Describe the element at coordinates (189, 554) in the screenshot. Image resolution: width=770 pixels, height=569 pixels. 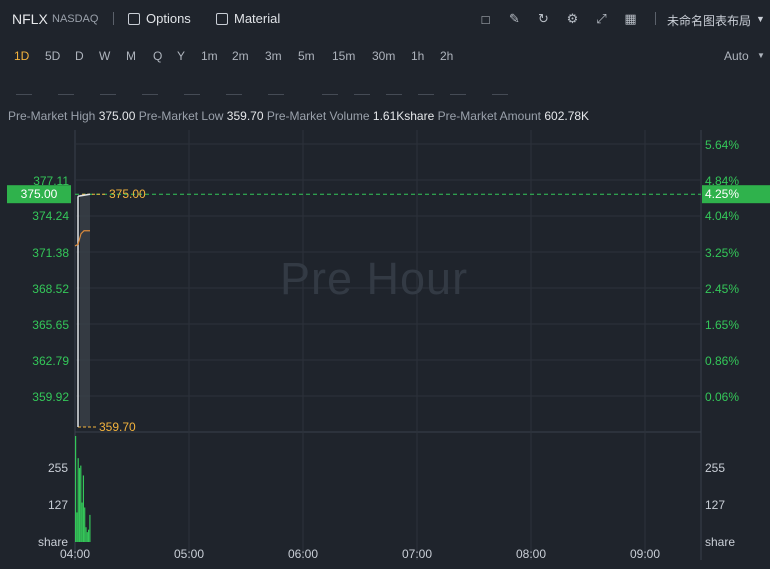
I see `time-tick-label: 05:00` at that location.